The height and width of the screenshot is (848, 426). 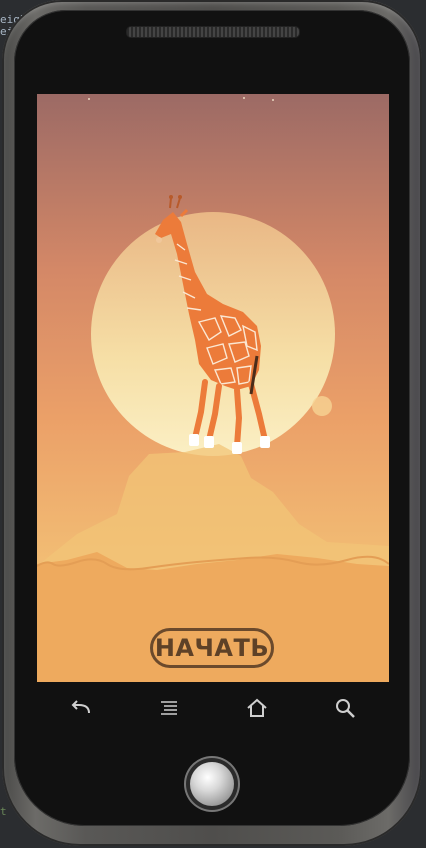 What do you see at coordinates (212, 648) in the screenshot?
I see `start-button: НАЧАТЬ` at bounding box center [212, 648].